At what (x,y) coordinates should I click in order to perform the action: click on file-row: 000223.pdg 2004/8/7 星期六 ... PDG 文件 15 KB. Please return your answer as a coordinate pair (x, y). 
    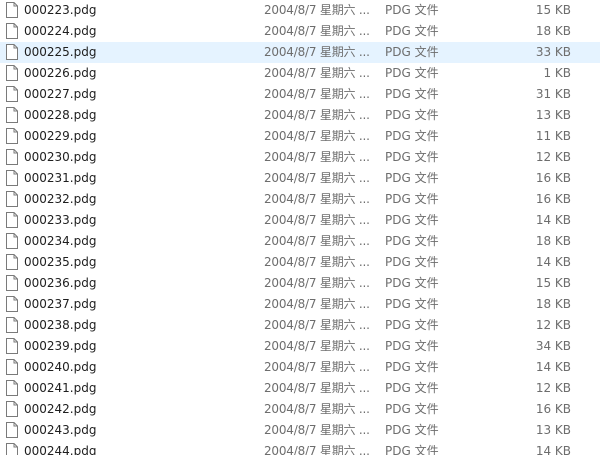
    Looking at the image, I should click on (300, 10).